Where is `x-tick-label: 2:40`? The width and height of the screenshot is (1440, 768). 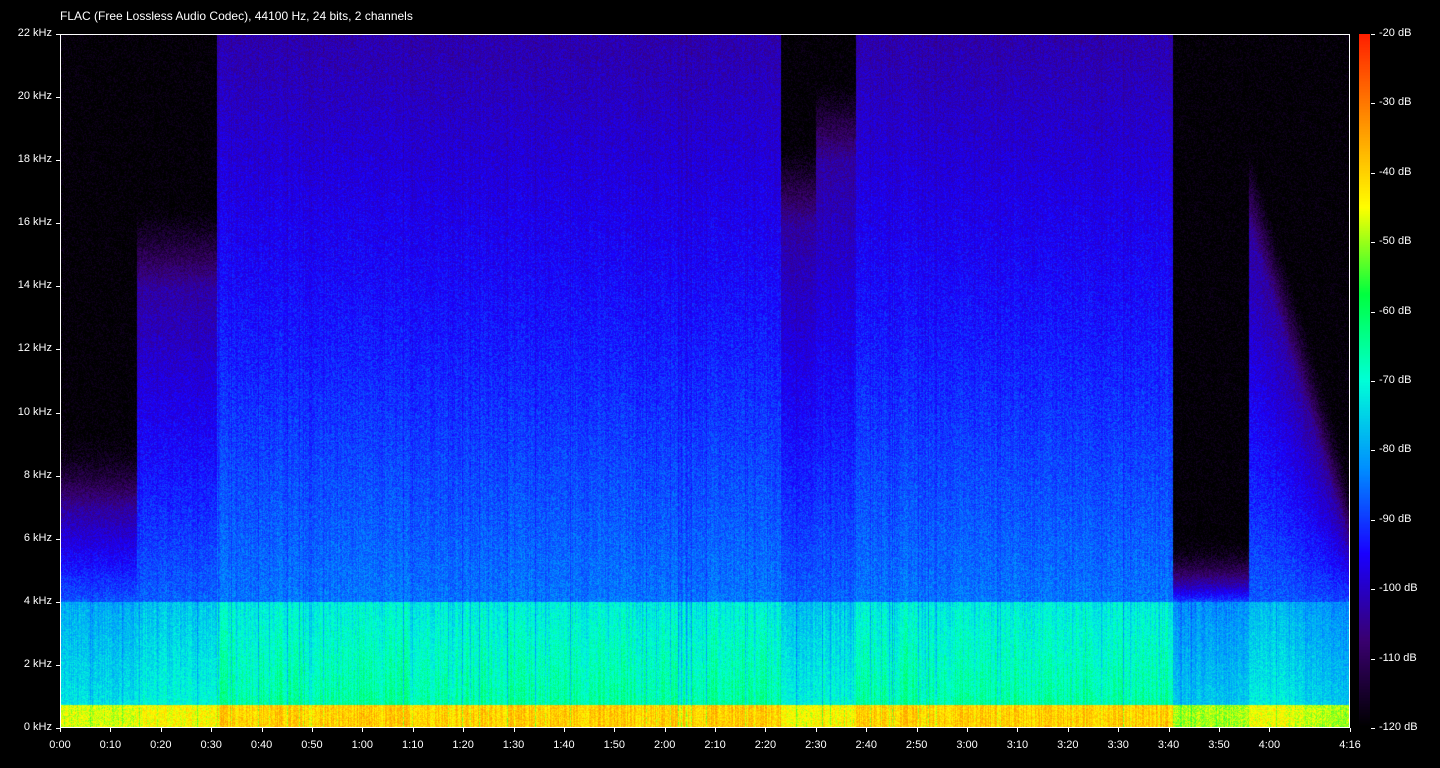 x-tick-label: 2:40 is located at coordinates (866, 745).